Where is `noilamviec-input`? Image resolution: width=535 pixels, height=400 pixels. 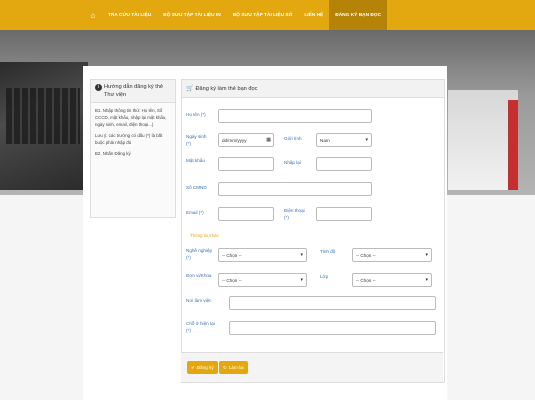 noilamviec-input is located at coordinates (332, 303).